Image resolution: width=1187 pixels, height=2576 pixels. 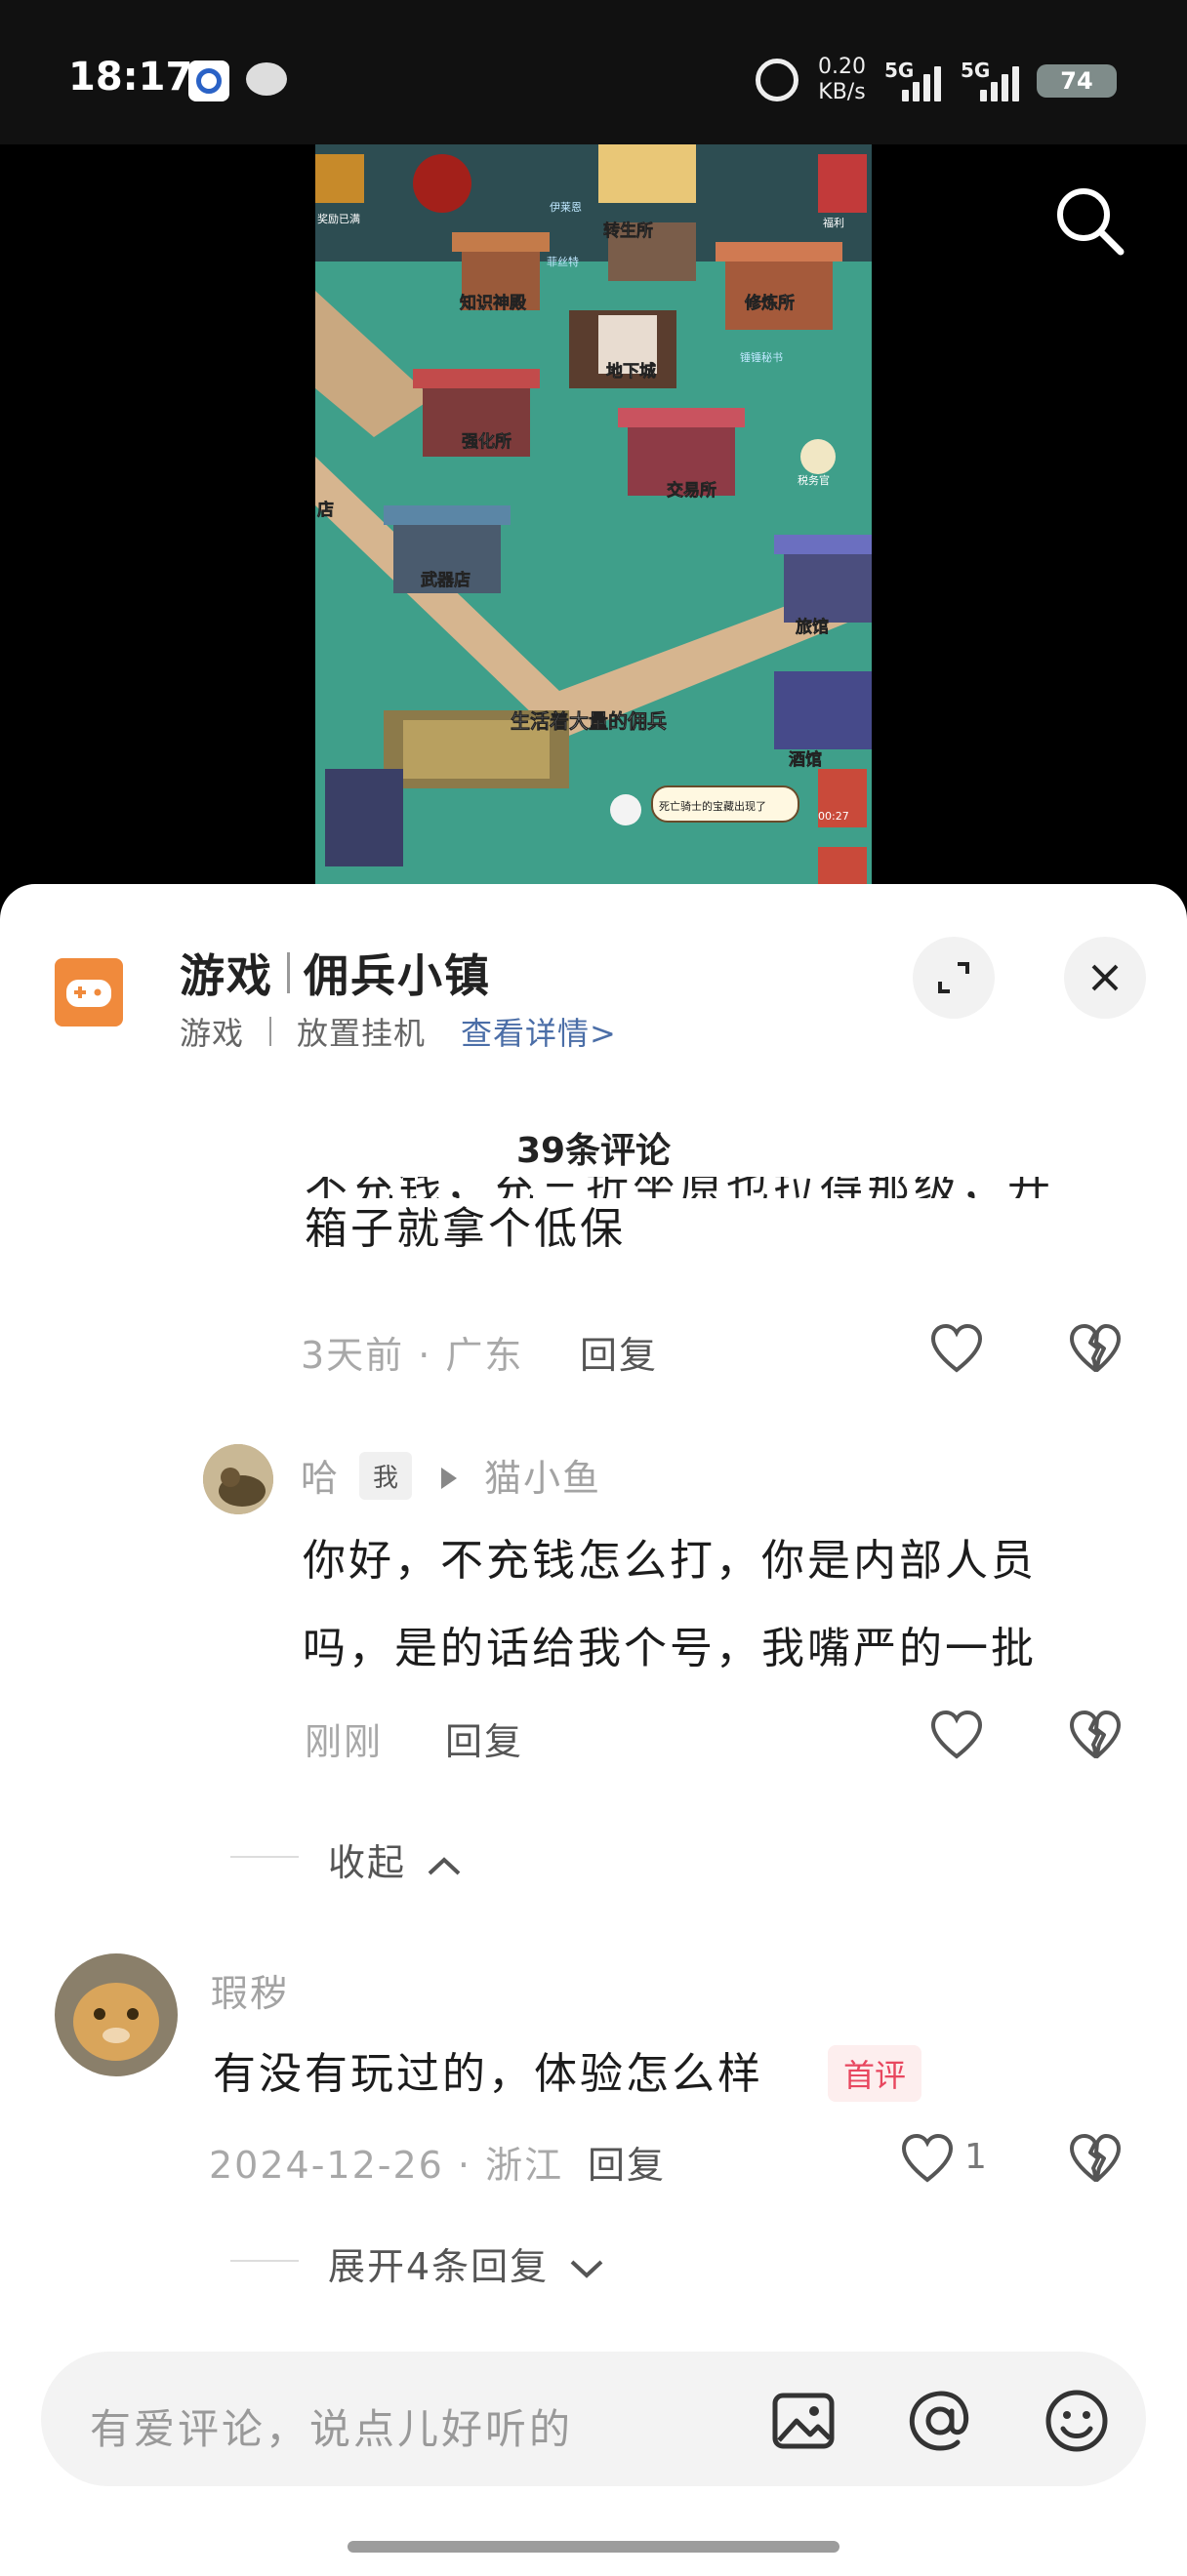 What do you see at coordinates (1077, 2421) in the screenshot?
I see `emoji-icon` at bounding box center [1077, 2421].